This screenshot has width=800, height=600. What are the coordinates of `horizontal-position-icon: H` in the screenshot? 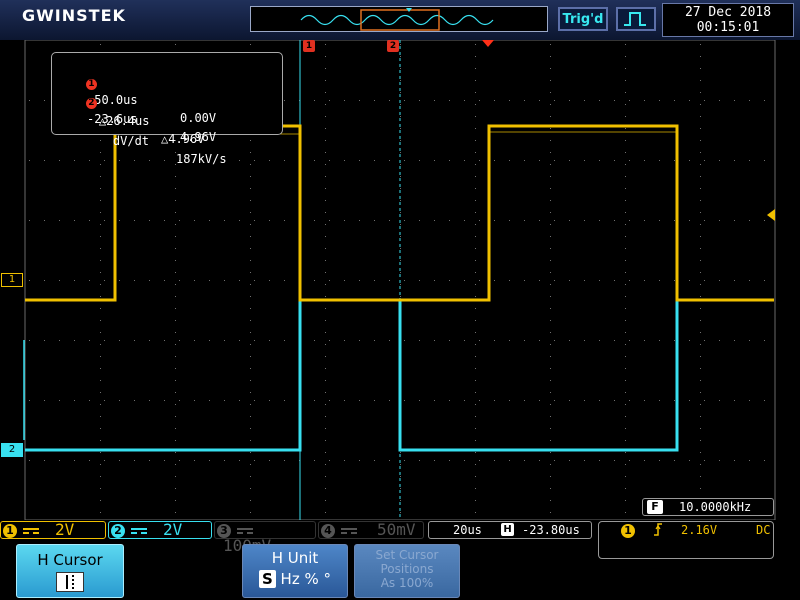 It's located at (507, 529).